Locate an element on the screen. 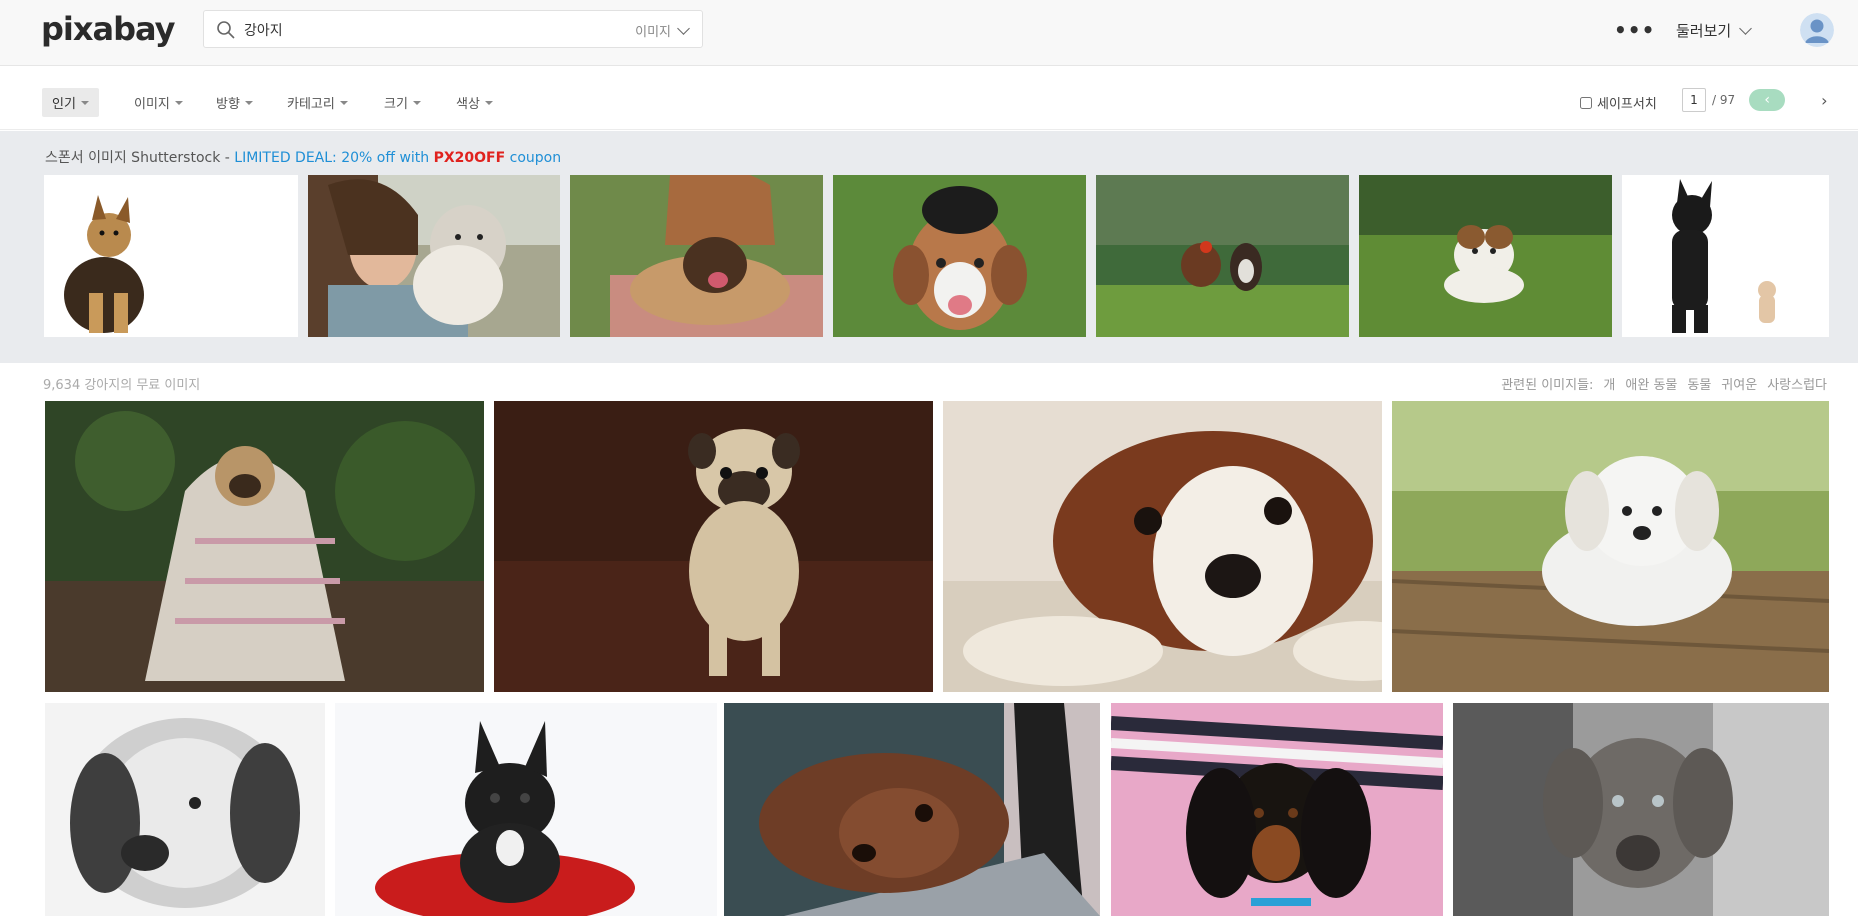 The width and height of the screenshot is (1858, 916). search-type-label: 이미지 is located at coordinates (653, 32).